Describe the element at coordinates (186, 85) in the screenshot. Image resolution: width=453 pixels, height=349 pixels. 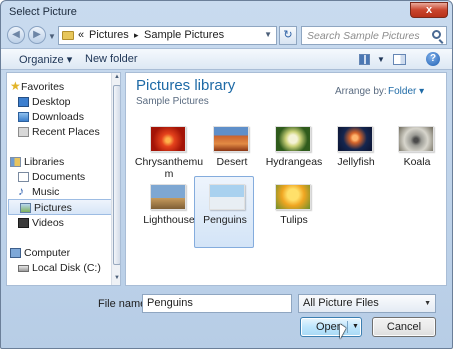
I see `library-title: Pictures library` at that location.